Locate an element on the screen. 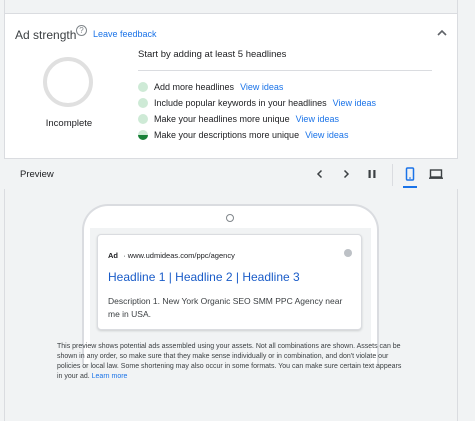  ad-display-url: www.udmideas.com/ppc/agency is located at coordinates (181, 255).